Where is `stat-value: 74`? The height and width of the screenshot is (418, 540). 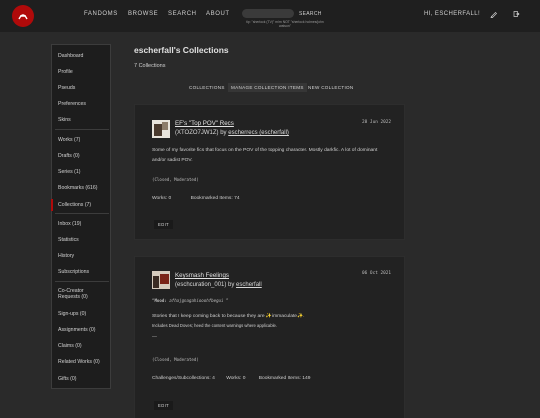
stat-value: 74 is located at coordinates (237, 198).